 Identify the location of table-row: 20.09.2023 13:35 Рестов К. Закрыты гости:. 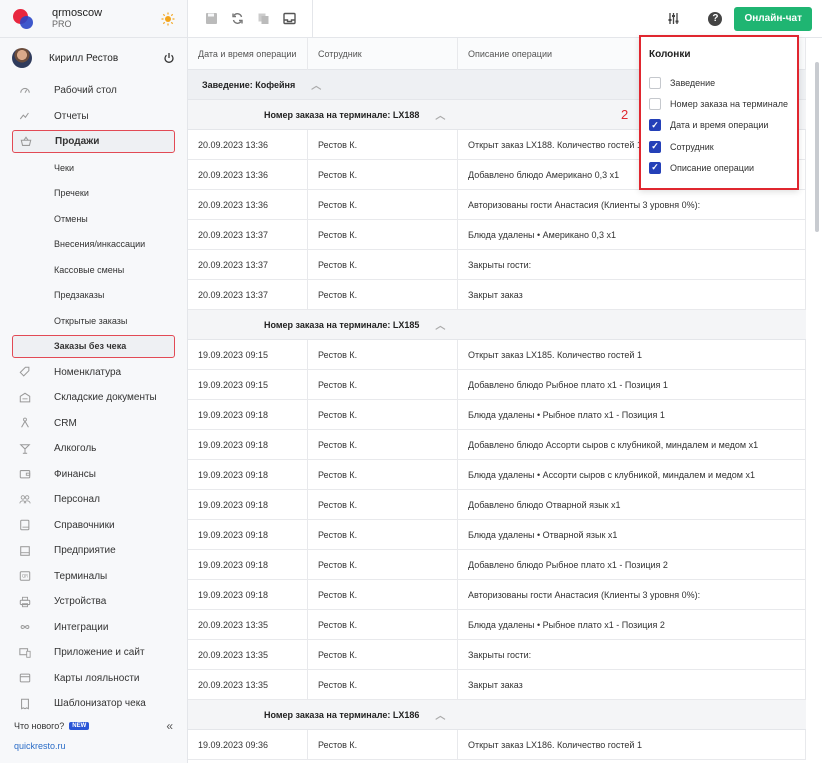
(497, 654).